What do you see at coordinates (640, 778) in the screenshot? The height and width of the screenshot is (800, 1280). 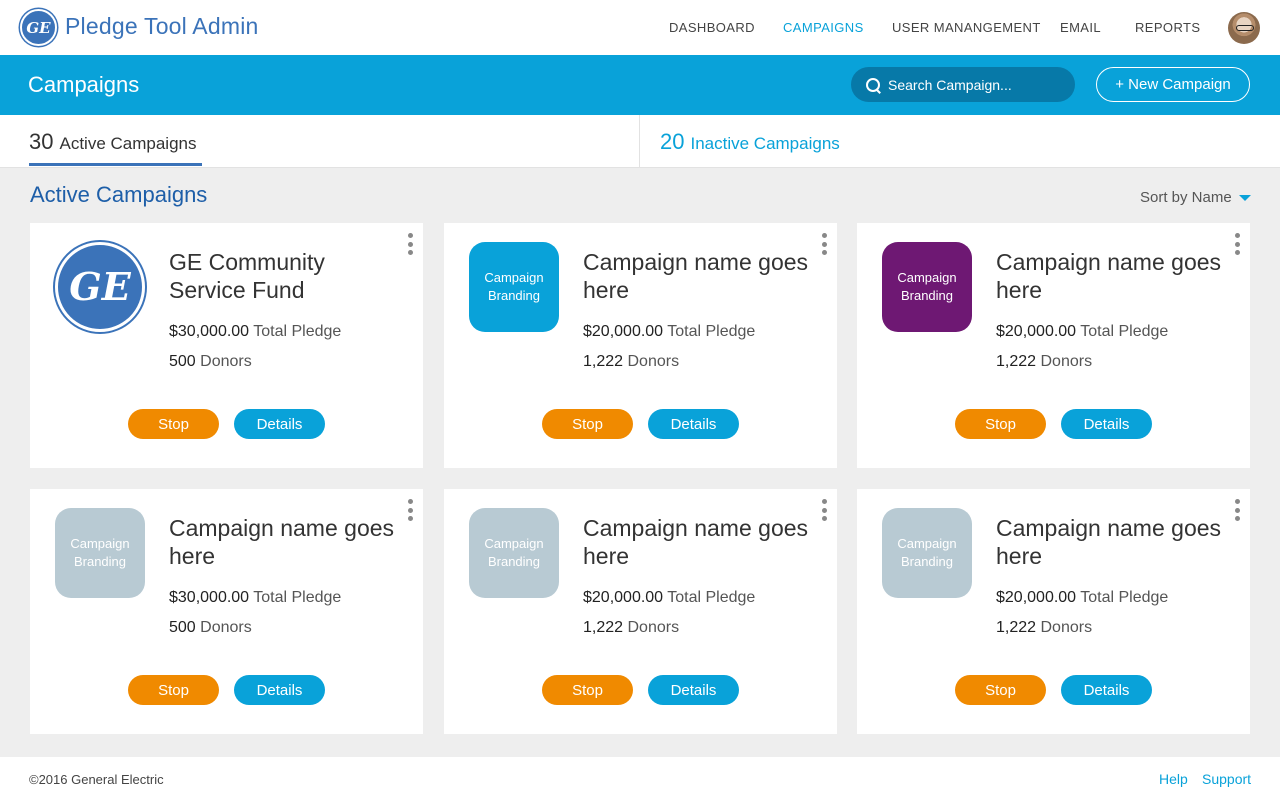 I see `footer: ©2016 General Electric Help Support` at bounding box center [640, 778].